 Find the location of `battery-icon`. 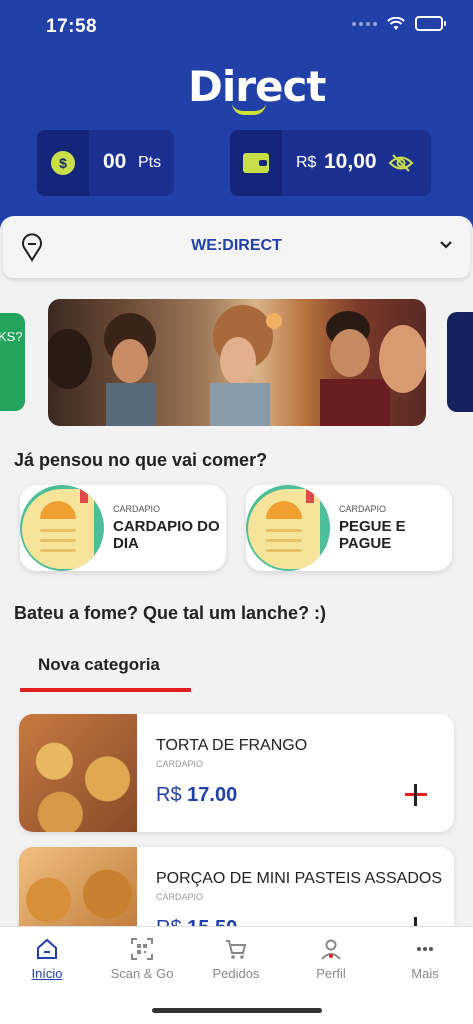

battery-icon is located at coordinates (430, 23).